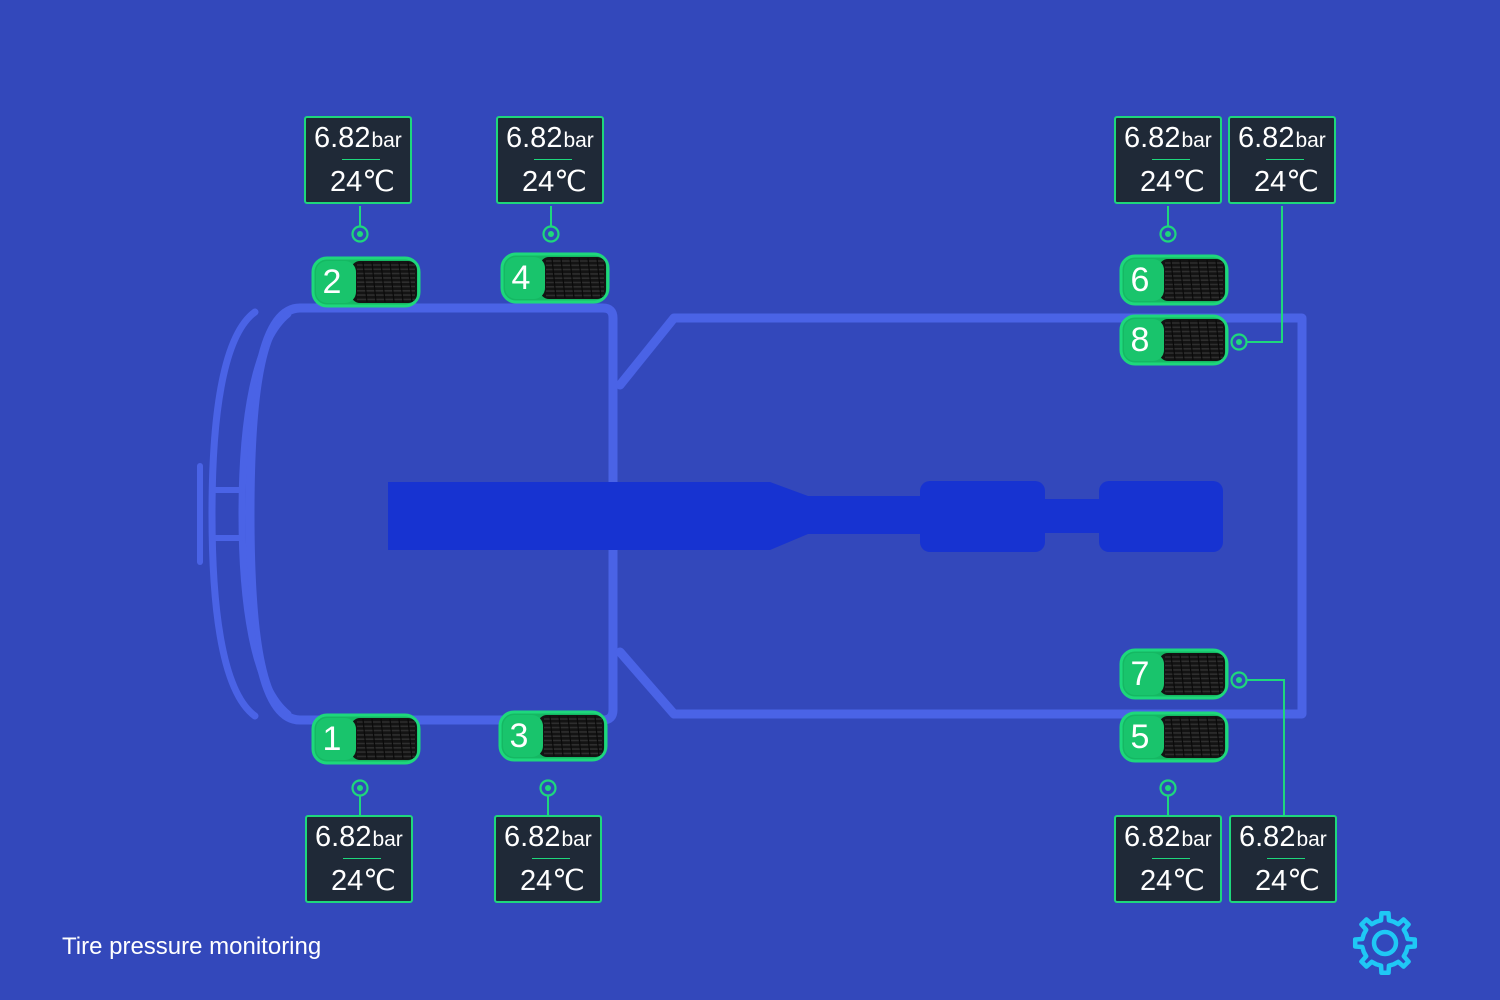  I want to click on tire-2: 2, so click(366, 282).